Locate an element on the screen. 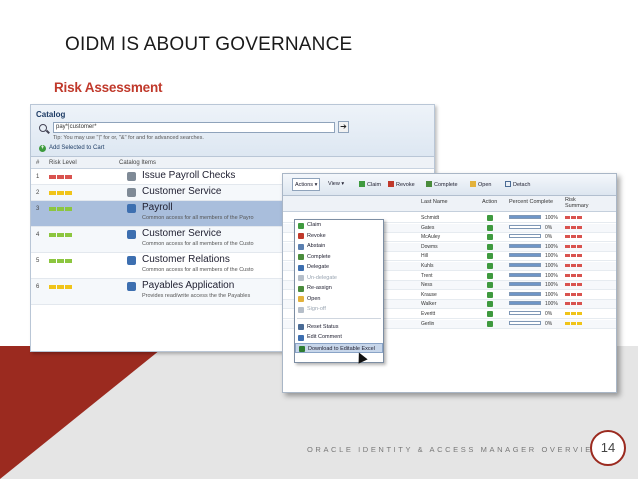  revoke-label: Revoke is located at coordinates (405, 185).